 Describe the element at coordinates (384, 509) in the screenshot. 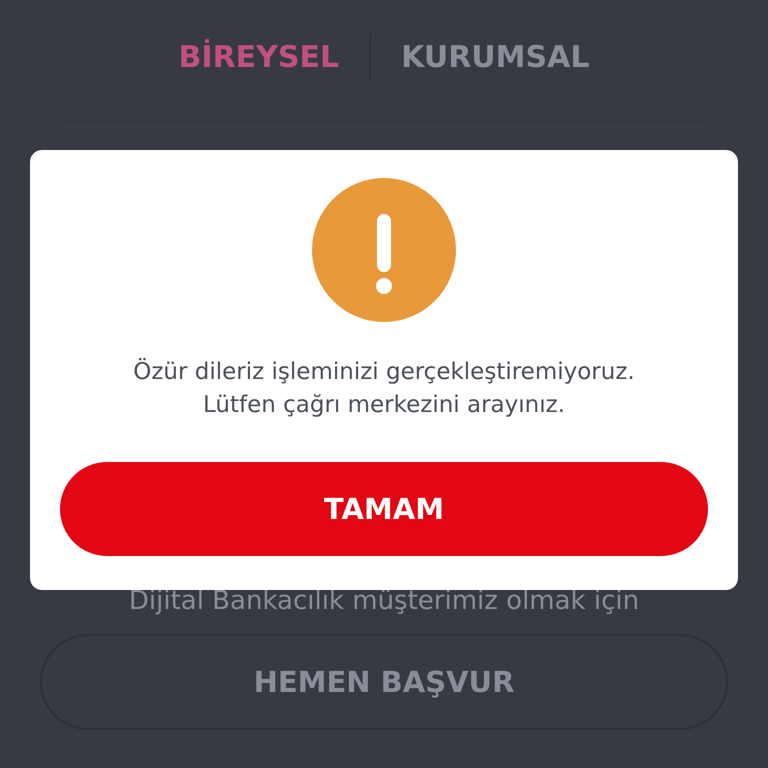

I see `ok-button: TAMAM` at that location.